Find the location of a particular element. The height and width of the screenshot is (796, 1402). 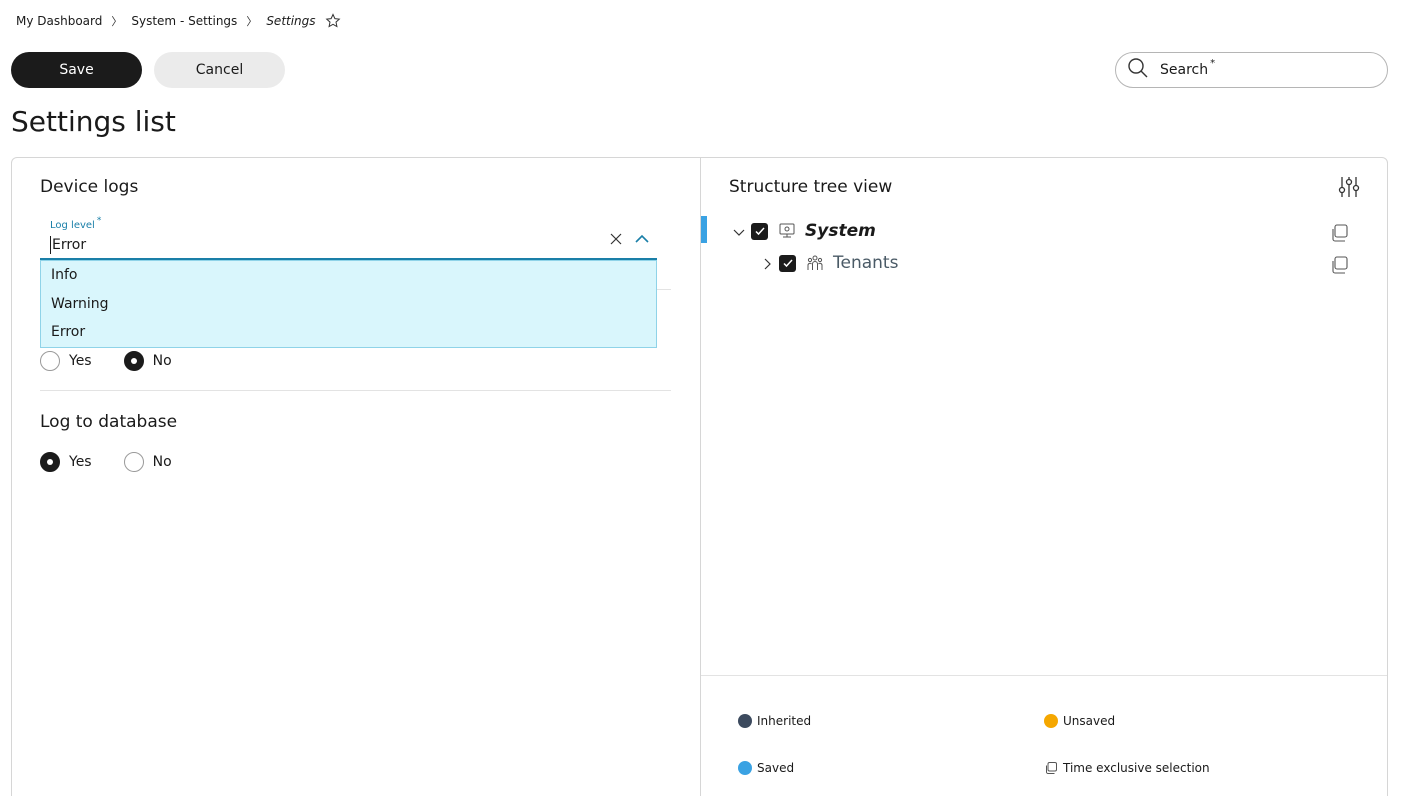

filter-sliders-icon is located at coordinates (1349, 187).